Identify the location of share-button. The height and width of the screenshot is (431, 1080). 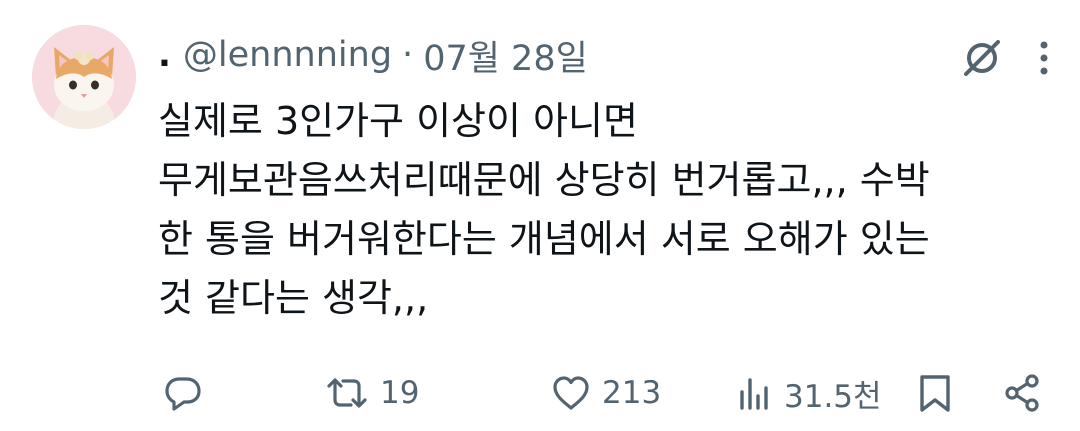
(1023, 393).